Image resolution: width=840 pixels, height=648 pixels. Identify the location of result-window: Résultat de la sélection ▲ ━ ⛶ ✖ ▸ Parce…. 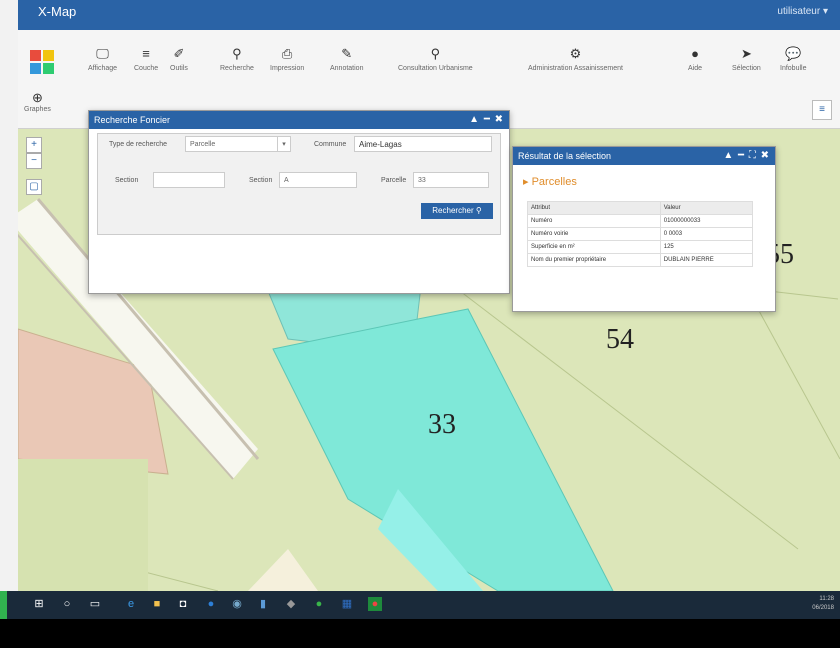
(644, 229).